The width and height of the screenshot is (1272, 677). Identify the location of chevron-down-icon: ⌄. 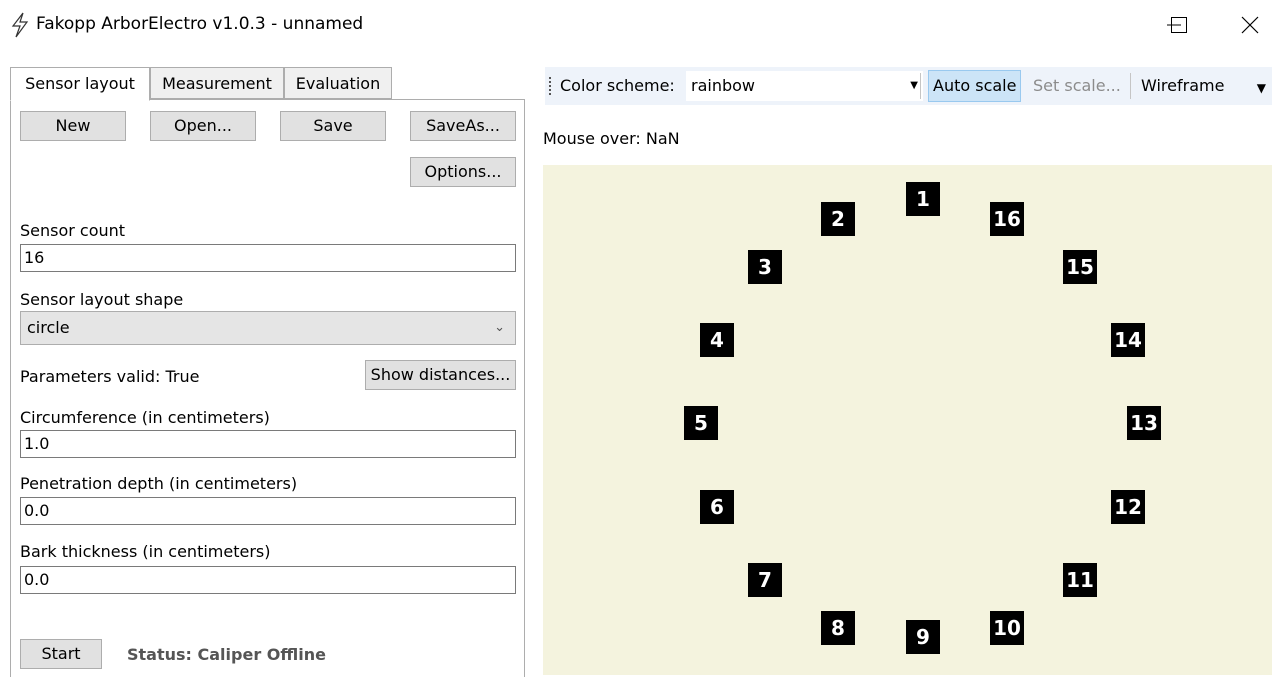
(499, 327).